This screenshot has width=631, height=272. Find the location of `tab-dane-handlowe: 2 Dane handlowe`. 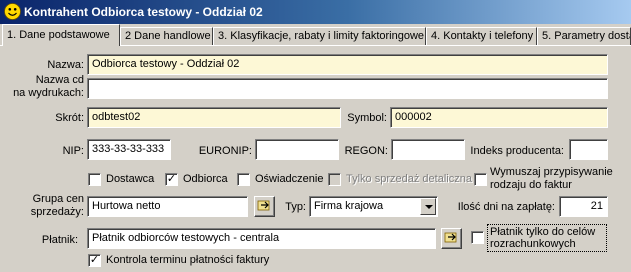

tab-dane-handlowe: 2 Dane handlowe is located at coordinates (166, 36).